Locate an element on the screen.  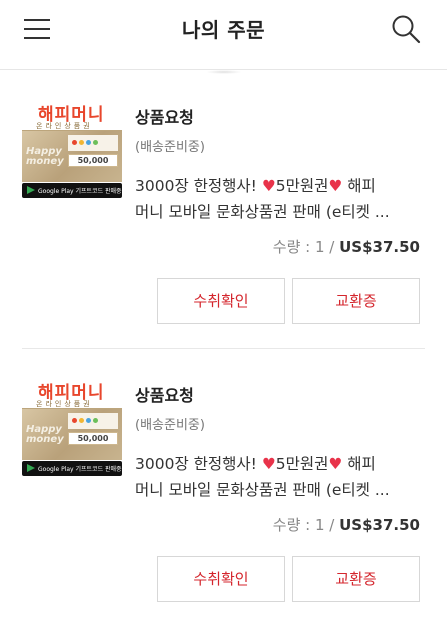
search-icon is located at coordinates (406, 29).